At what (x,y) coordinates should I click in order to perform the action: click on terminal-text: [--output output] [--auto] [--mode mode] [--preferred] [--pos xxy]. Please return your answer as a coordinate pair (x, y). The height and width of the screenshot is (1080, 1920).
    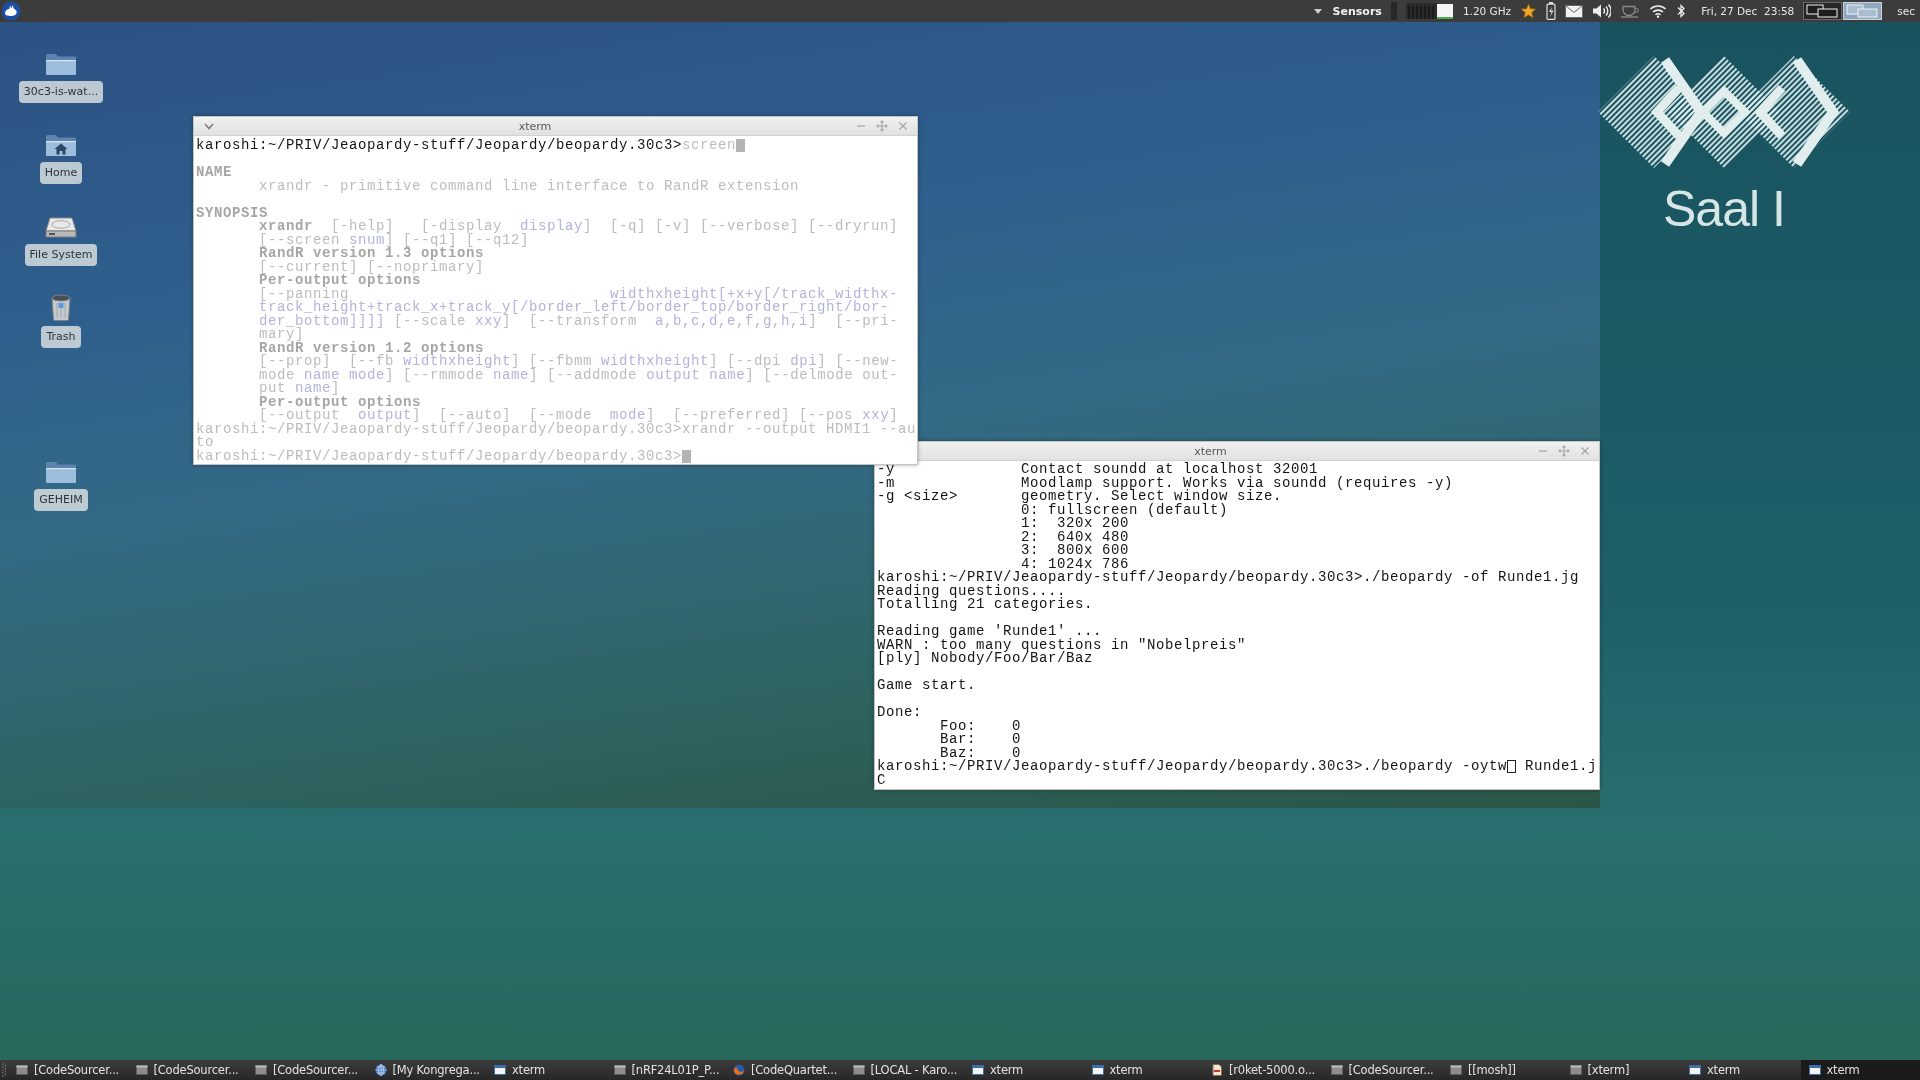
    Looking at the image, I should click on (579, 416).